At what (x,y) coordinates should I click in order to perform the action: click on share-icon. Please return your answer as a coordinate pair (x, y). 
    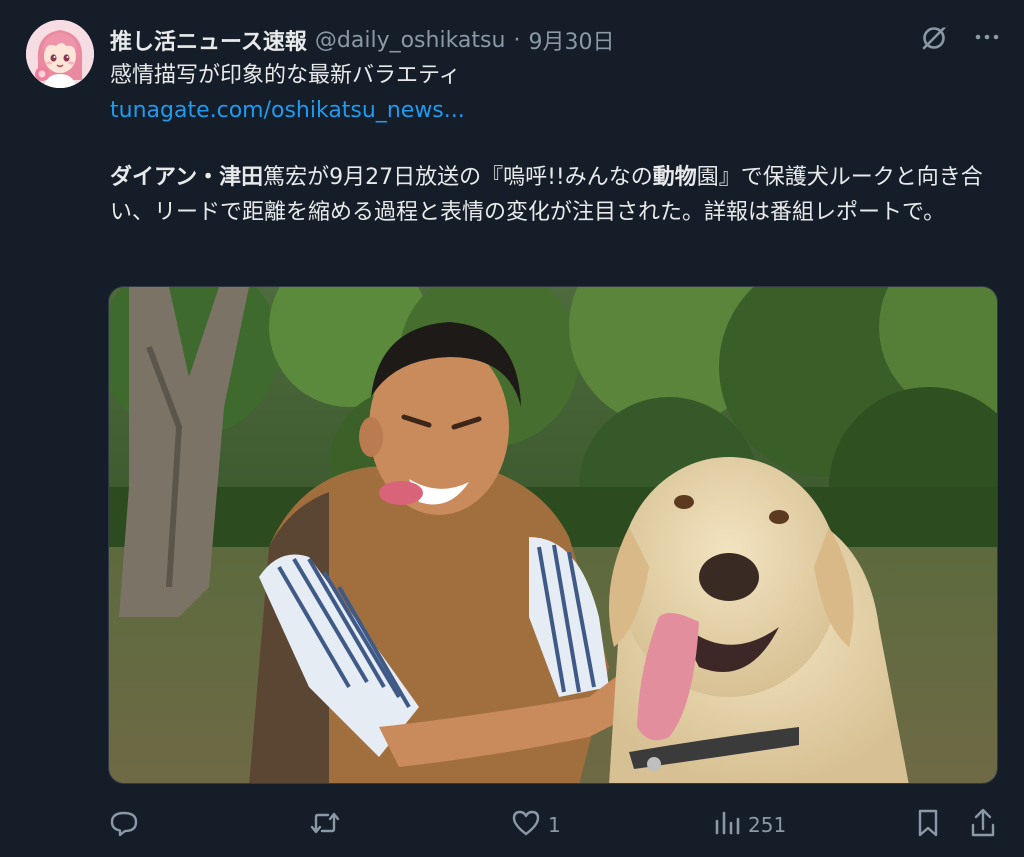
    Looking at the image, I should click on (983, 825).